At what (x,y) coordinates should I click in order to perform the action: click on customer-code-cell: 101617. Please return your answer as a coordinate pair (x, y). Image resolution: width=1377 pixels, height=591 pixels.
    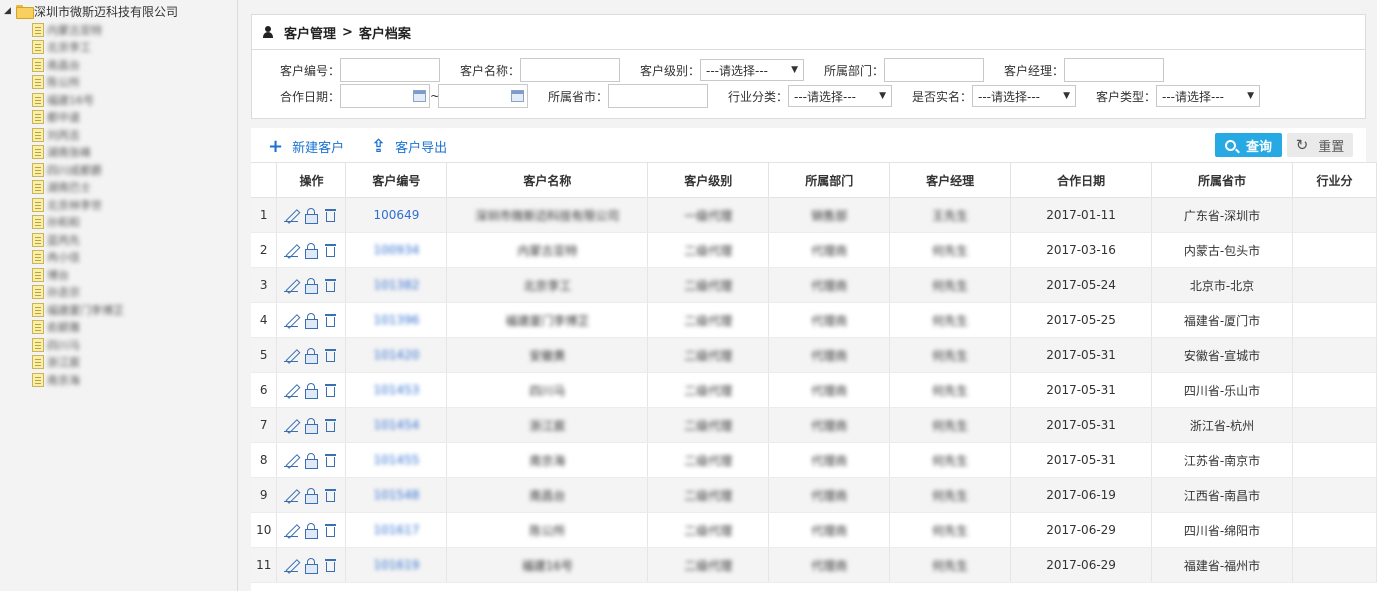
    Looking at the image, I should click on (396, 530).